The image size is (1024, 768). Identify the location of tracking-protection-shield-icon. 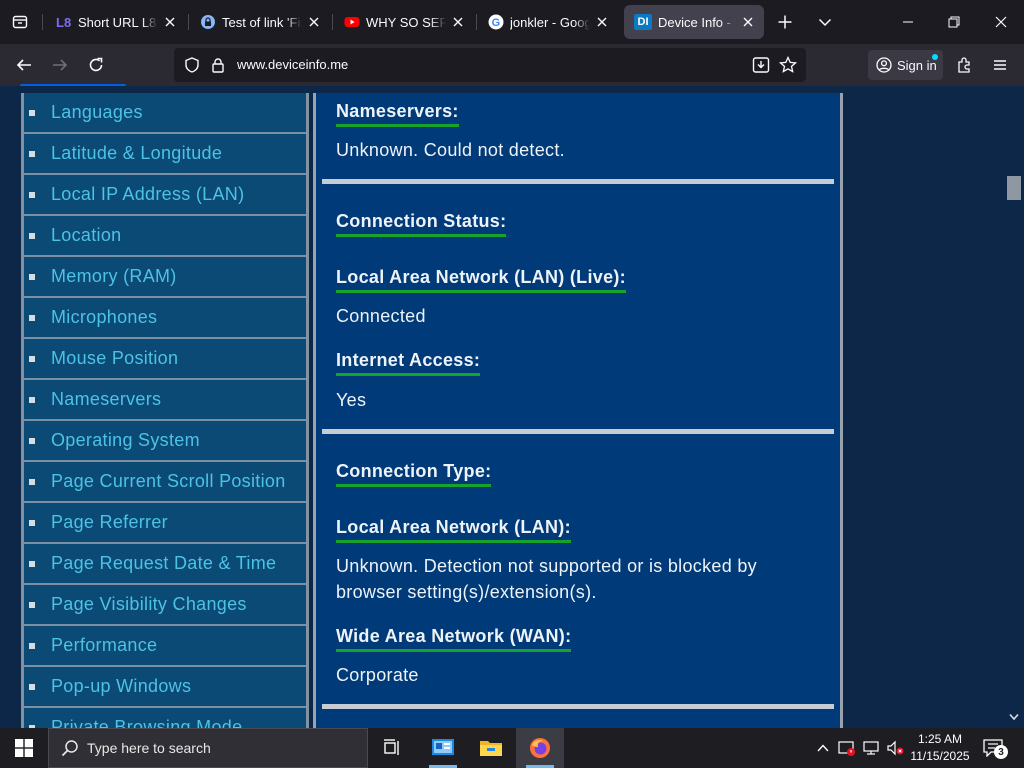
(192, 65).